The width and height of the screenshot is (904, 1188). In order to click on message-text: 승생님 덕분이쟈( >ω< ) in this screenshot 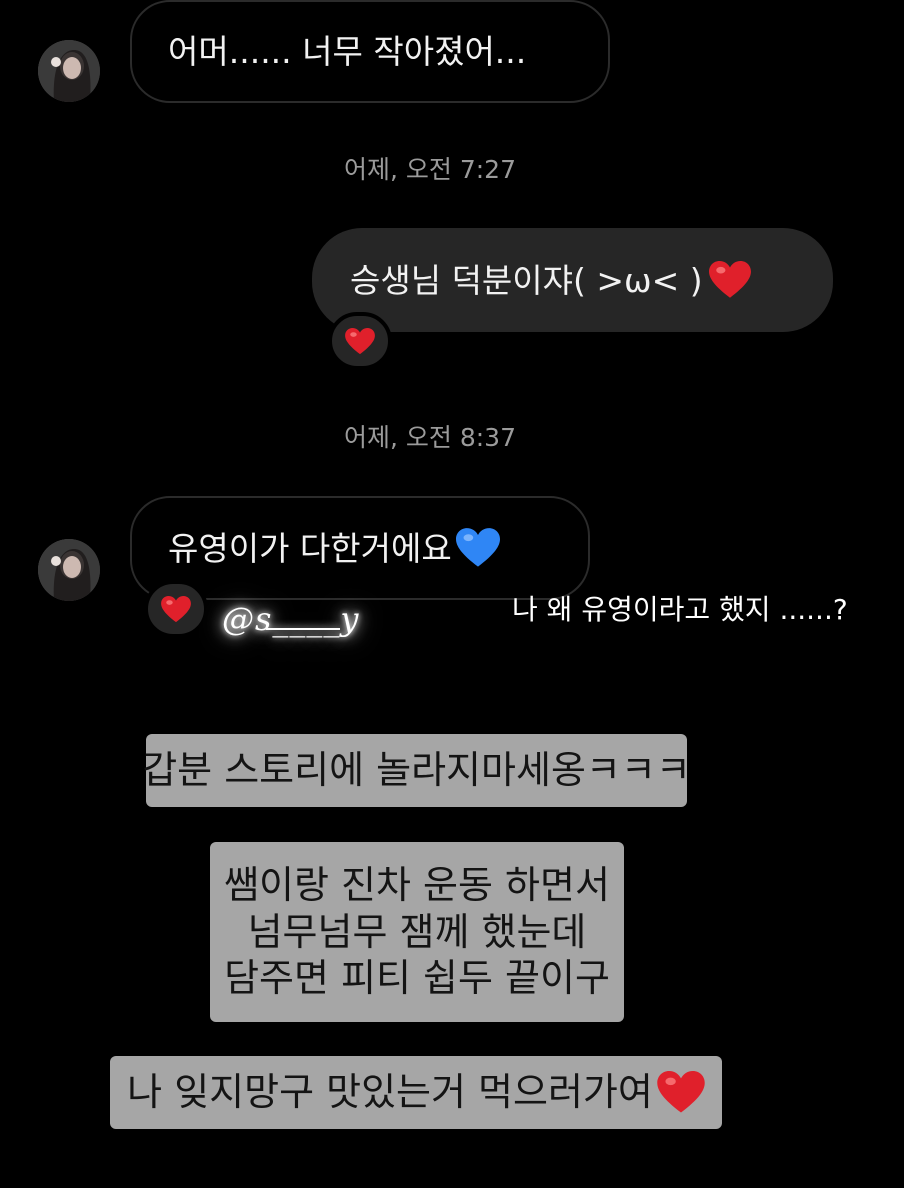, I will do `click(526, 280)`.